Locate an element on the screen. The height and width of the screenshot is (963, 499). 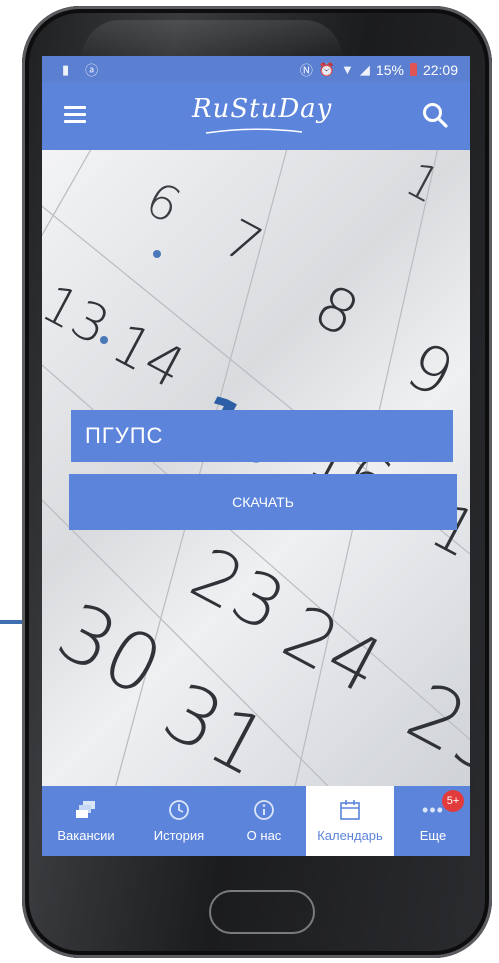
more-icon: ••• is located at coordinates (433, 809).